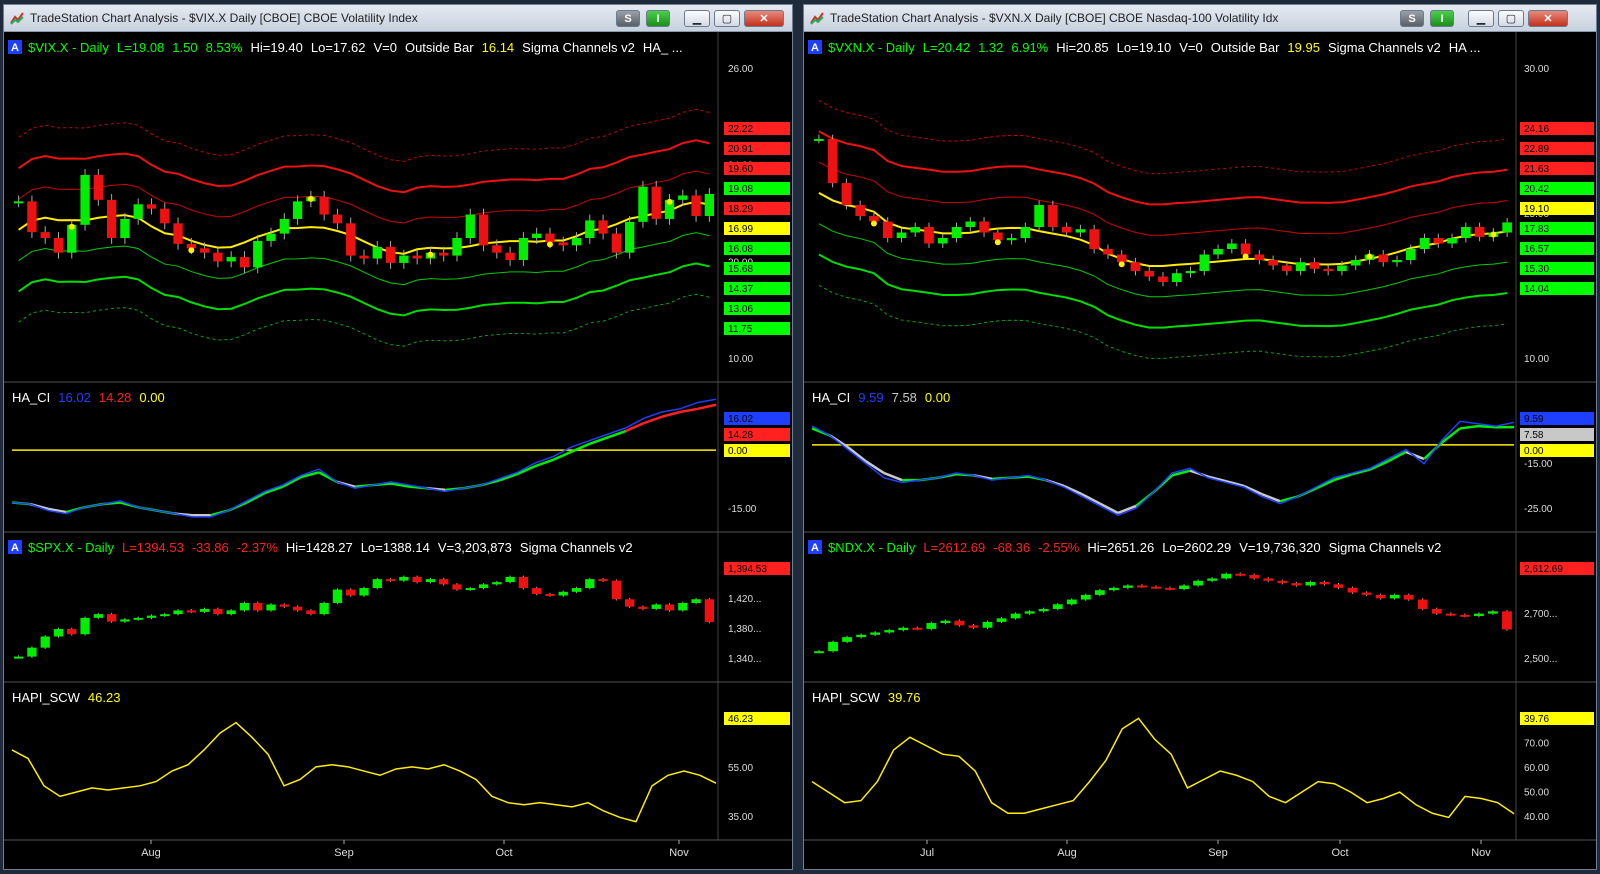  What do you see at coordinates (904, 697) in the screenshot?
I see `panel-header-text: 39.76` at bounding box center [904, 697].